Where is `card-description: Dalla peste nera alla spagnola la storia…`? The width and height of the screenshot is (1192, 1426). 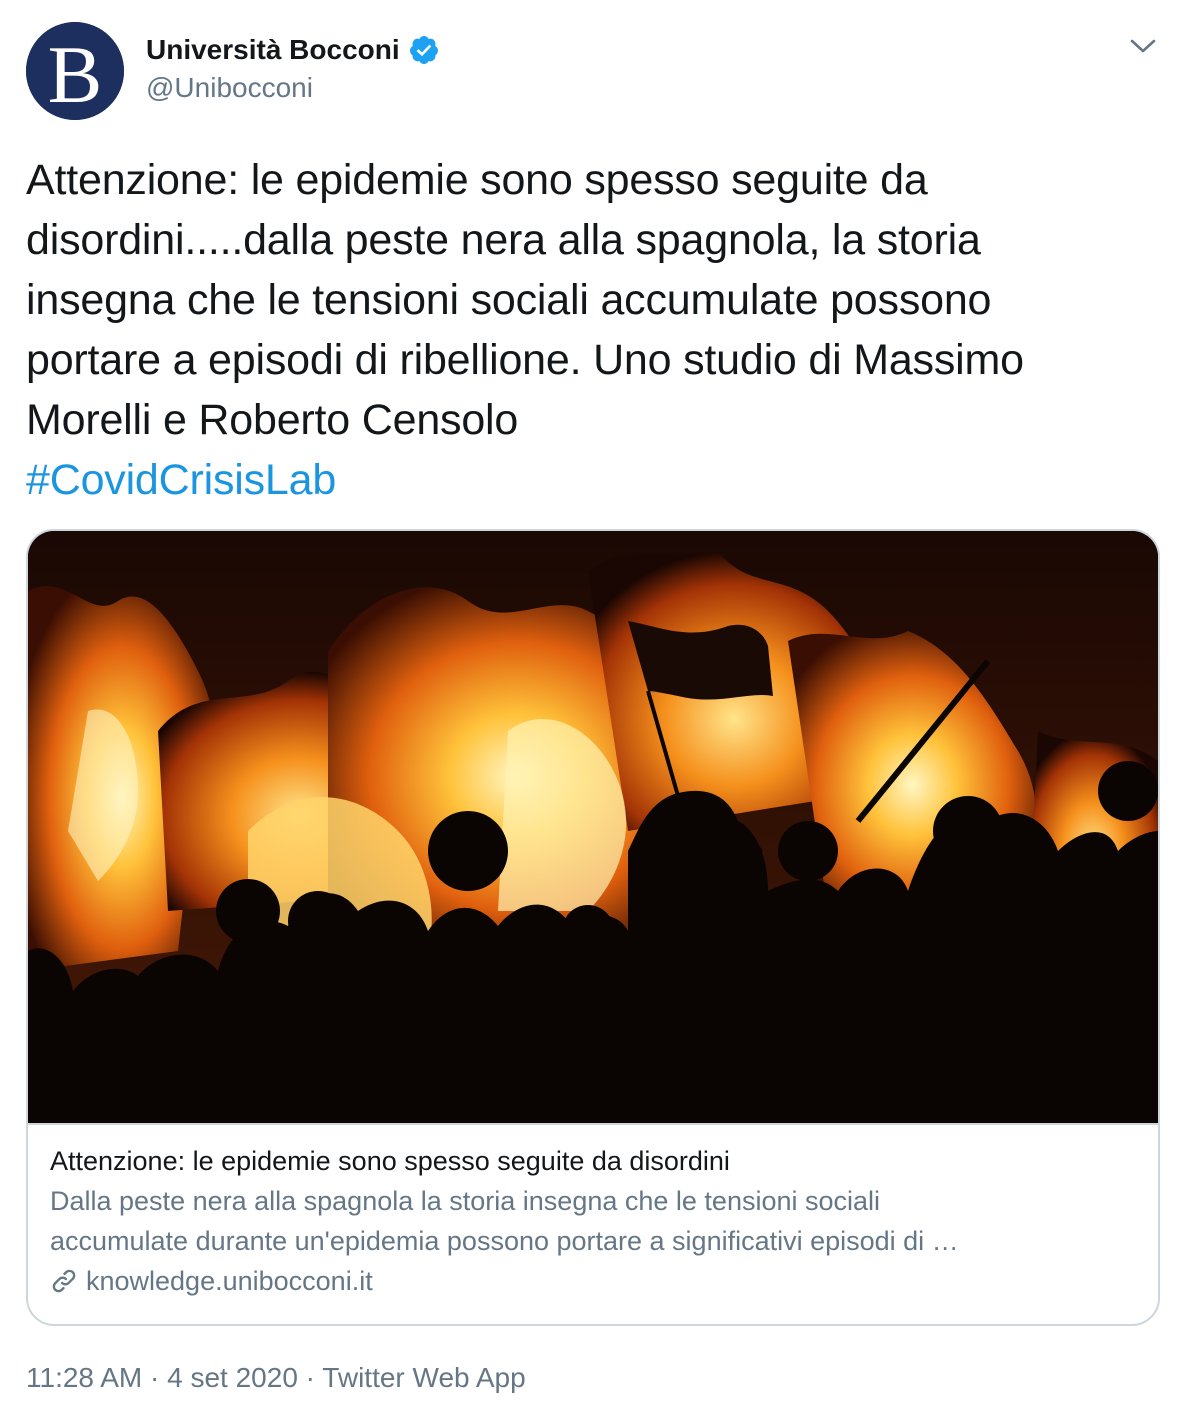
card-description: Dalla peste nera alla spagnola la storia… is located at coordinates (595, 1221).